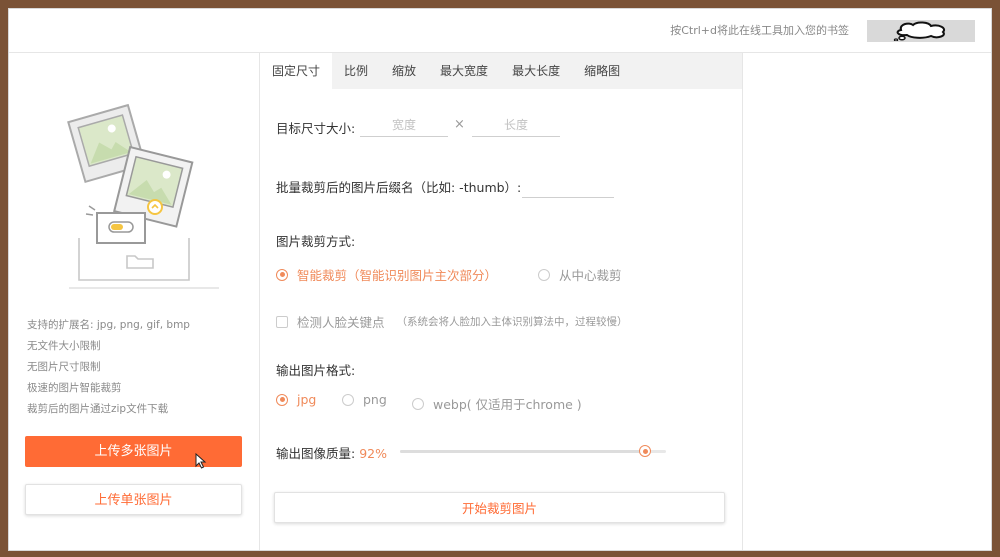  What do you see at coordinates (316, 453) in the screenshot?
I see `quality-label-text: 输出图像质量:` at bounding box center [316, 453].